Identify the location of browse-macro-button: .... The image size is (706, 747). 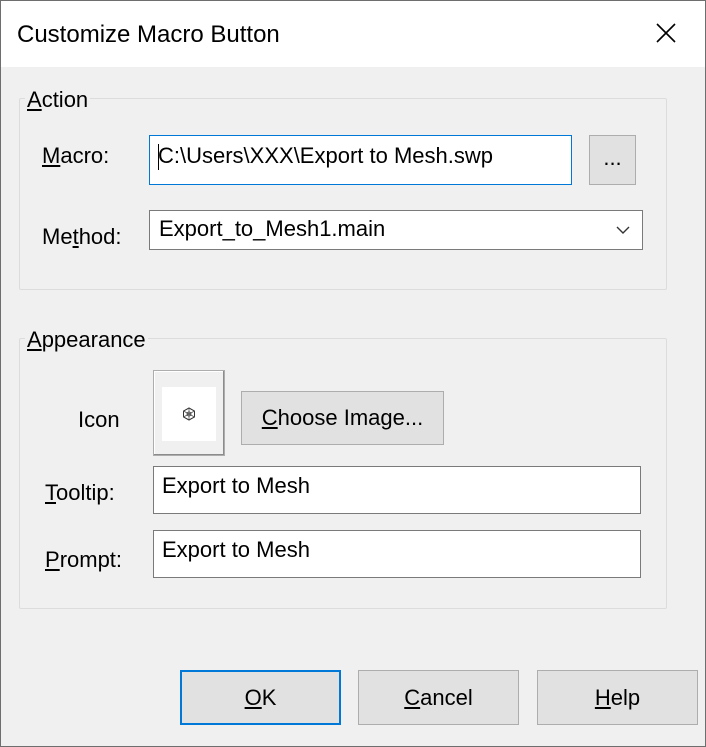
(612, 160).